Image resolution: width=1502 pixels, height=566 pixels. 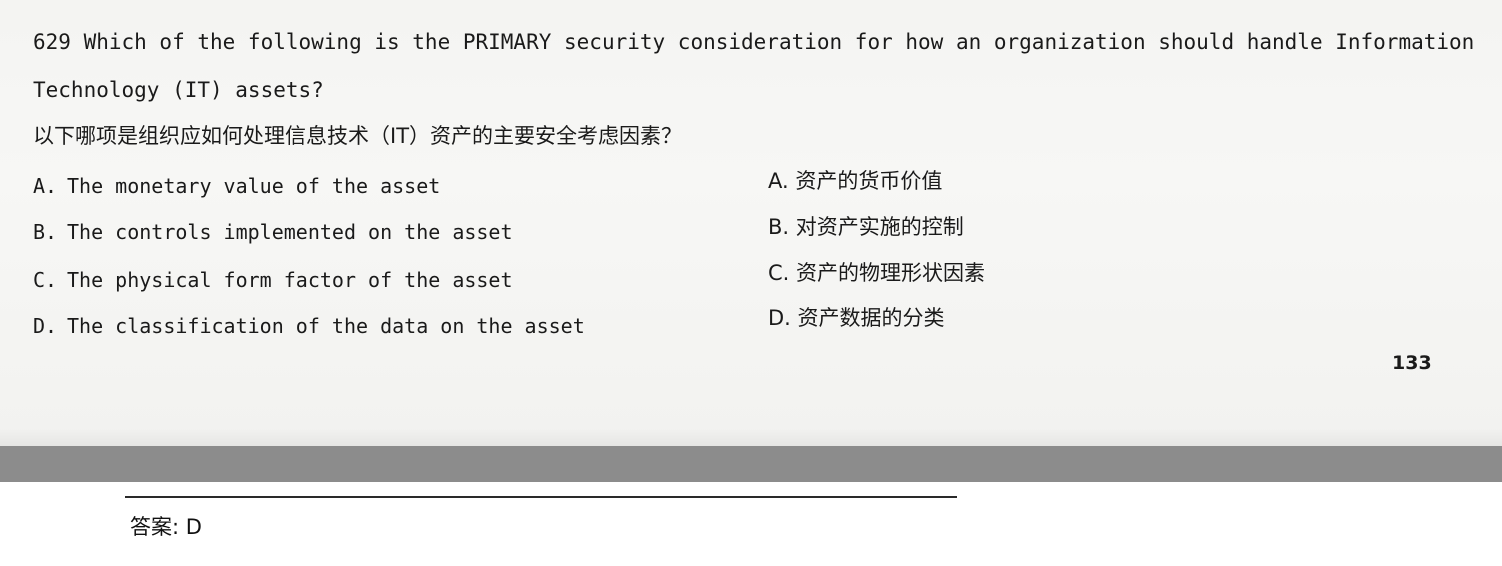 I want to click on option-letter: B., so click(x=45, y=232).